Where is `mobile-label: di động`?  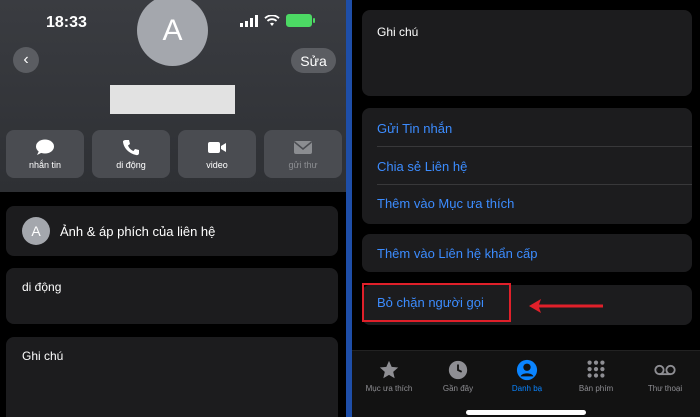 mobile-label: di động is located at coordinates (42, 287).